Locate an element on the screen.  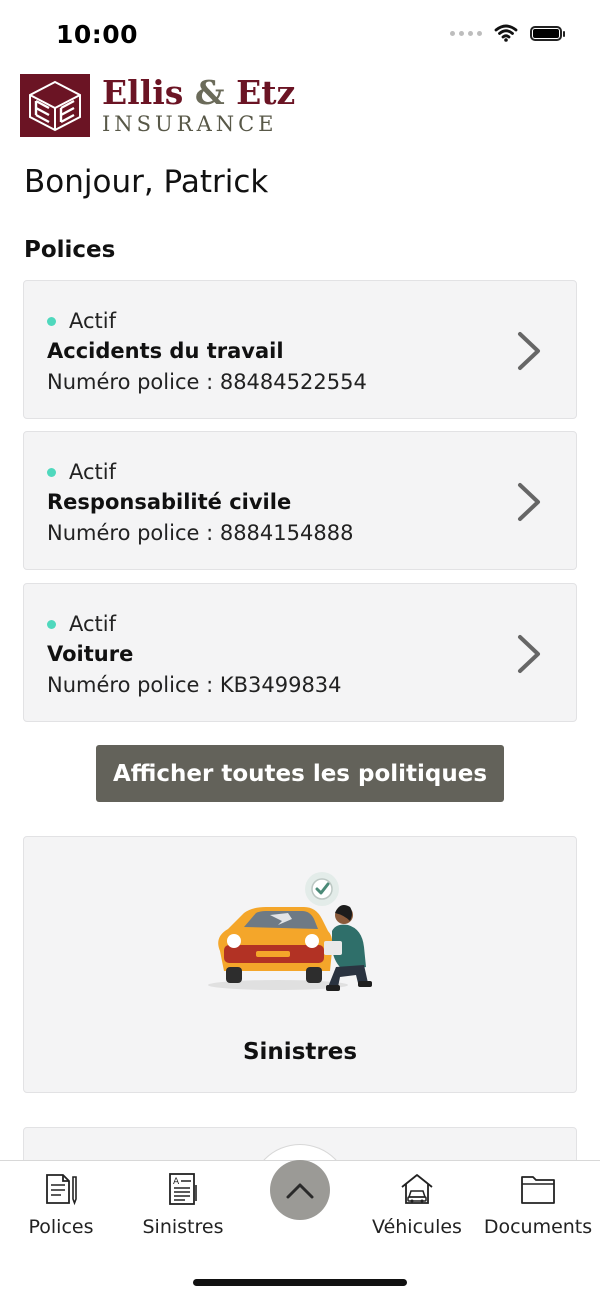
policy-number: Numéro police : KB3499834 is located at coordinates (194, 685).